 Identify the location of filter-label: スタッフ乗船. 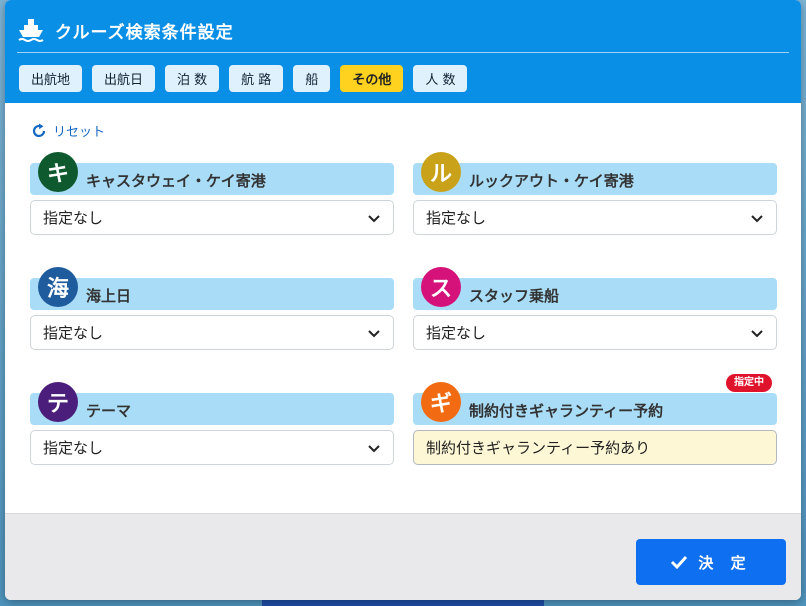
(514, 296).